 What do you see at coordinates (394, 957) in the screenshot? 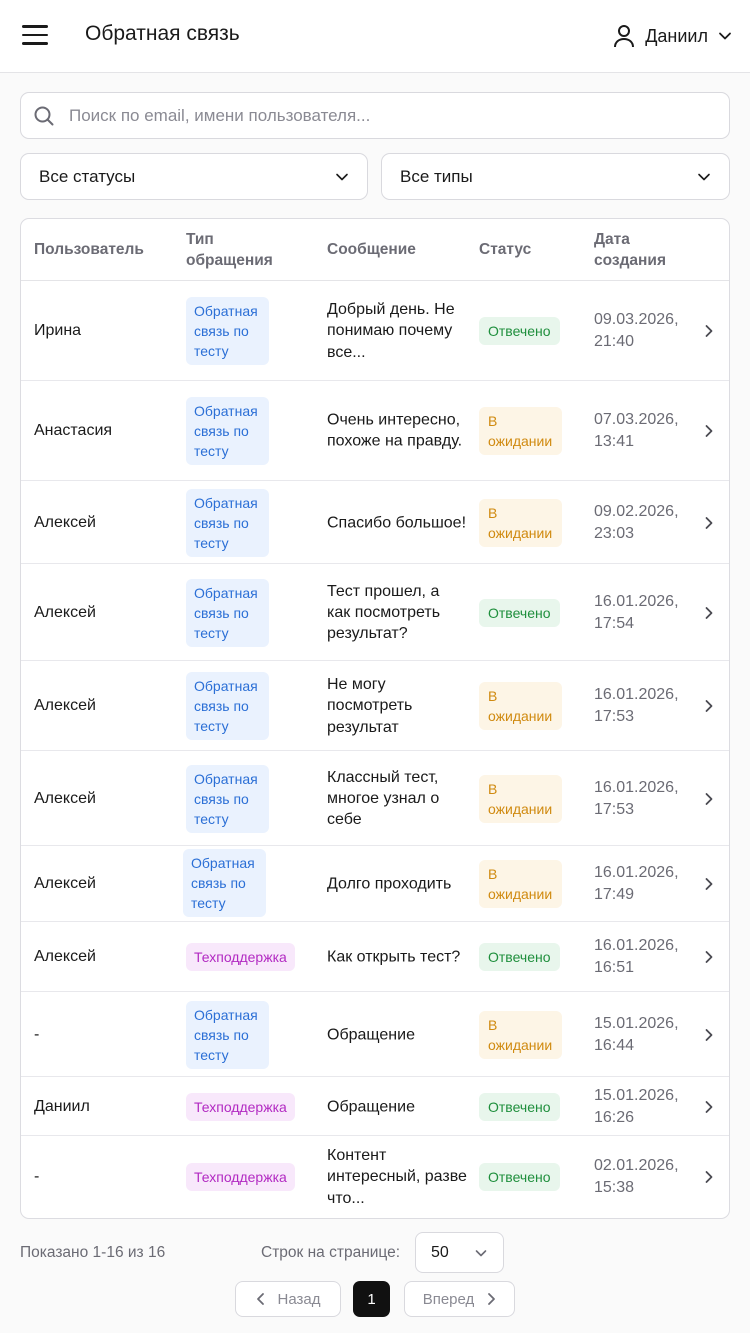
I see `row-message: Как открыть тест?` at bounding box center [394, 957].